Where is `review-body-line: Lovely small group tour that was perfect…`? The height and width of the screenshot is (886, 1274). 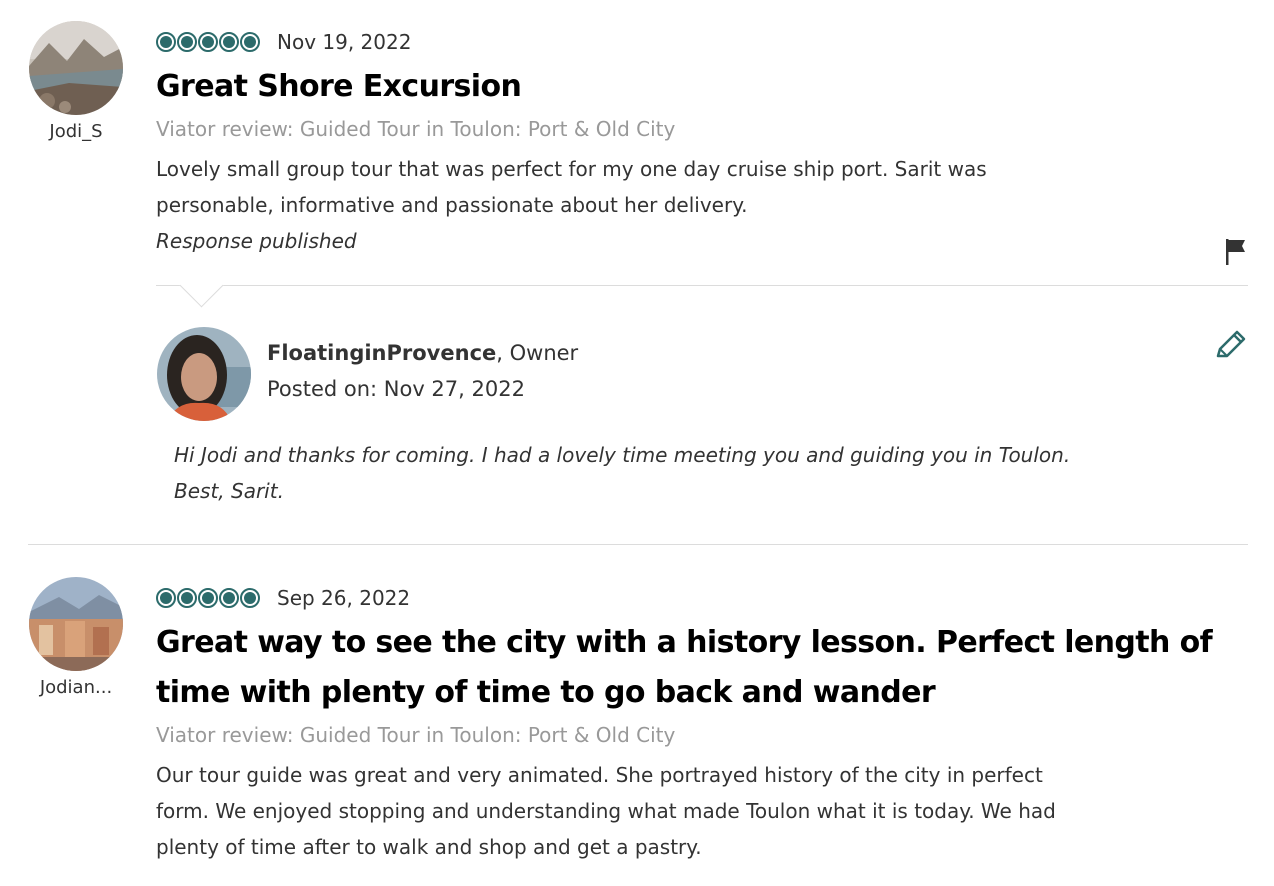
review-body-line: Lovely small group tour that was perfect… is located at coordinates (571, 169).